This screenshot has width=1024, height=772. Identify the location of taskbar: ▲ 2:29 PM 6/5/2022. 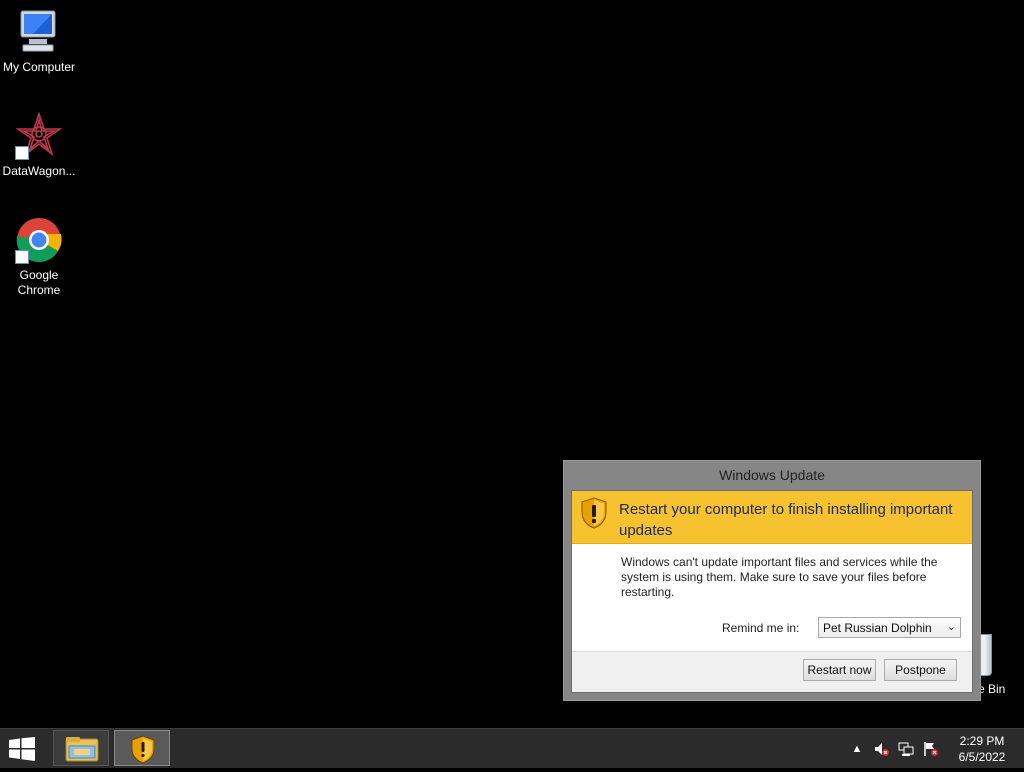
(512, 748).